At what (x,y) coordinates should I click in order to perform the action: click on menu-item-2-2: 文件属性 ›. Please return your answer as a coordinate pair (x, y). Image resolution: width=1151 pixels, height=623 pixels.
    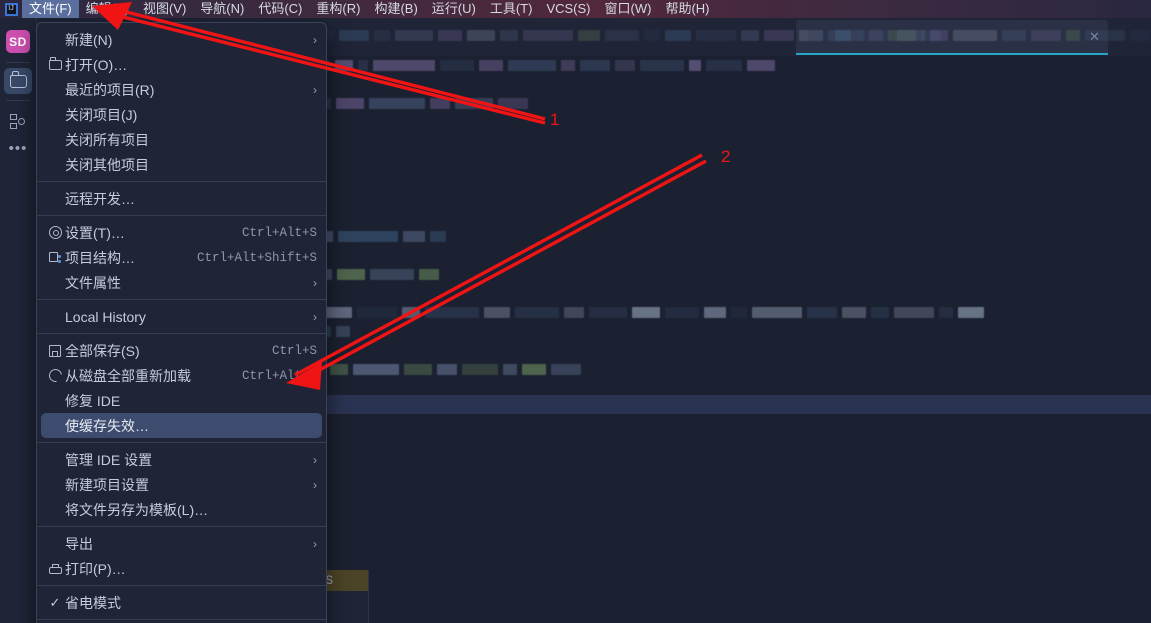
    Looking at the image, I should click on (181, 282).